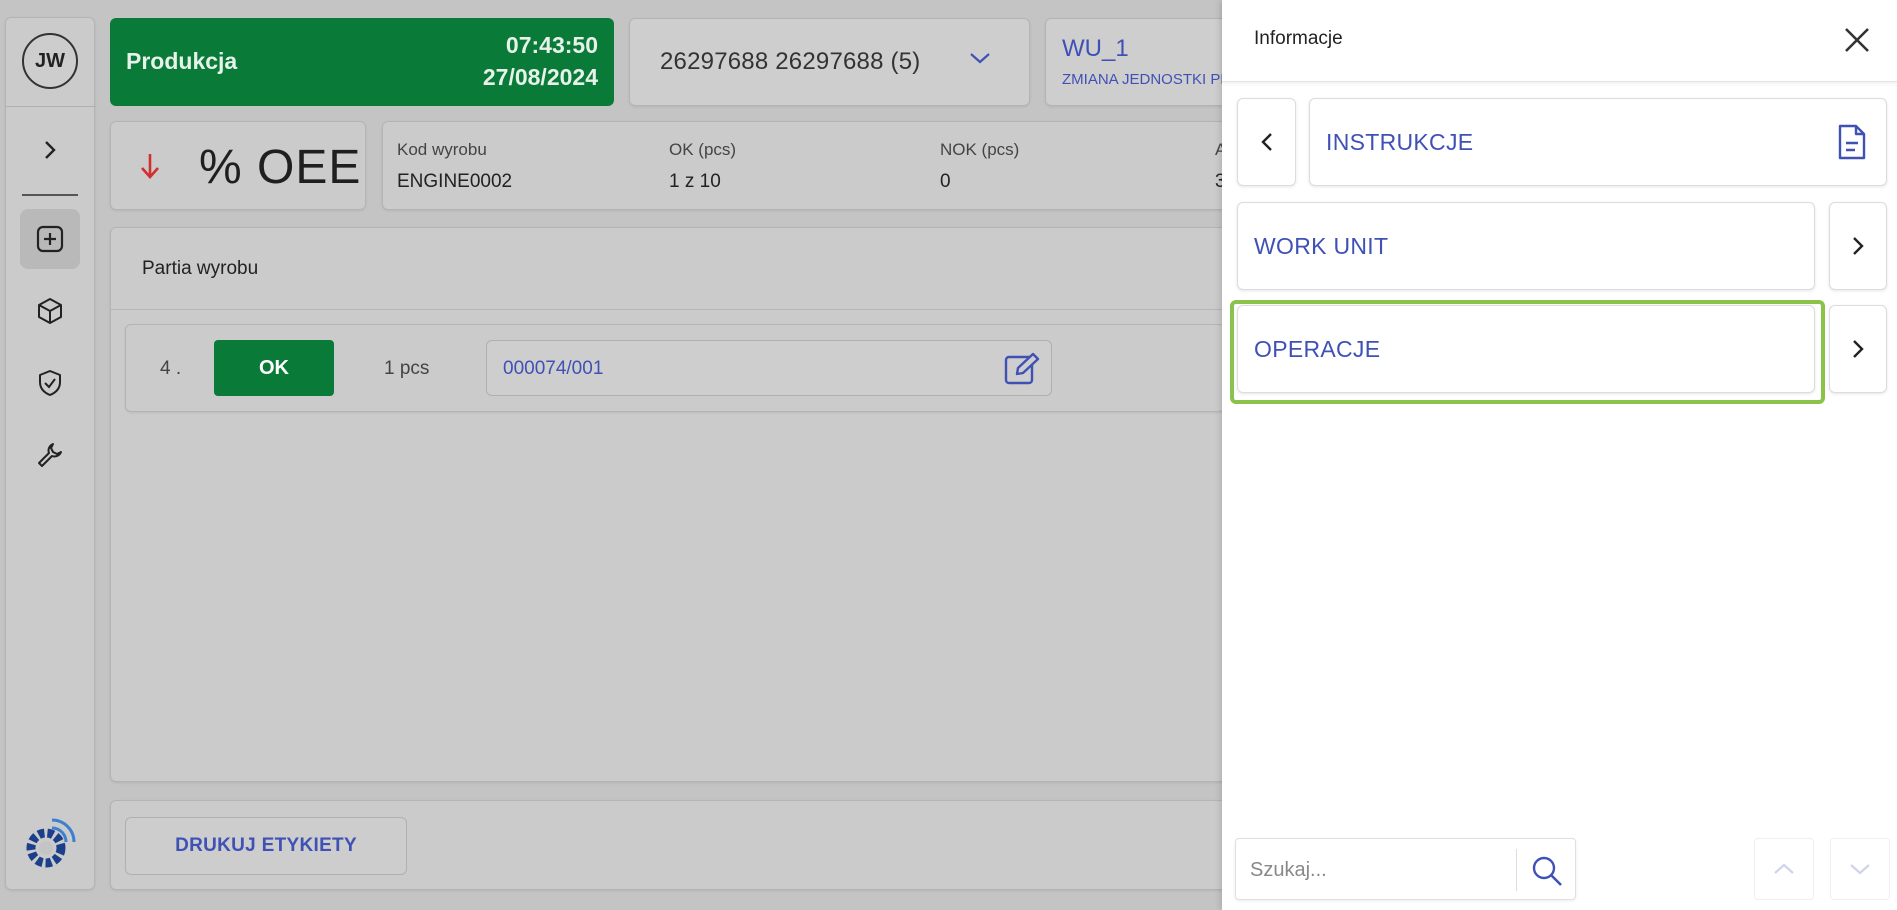 The height and width of the screenshot is (910, 1897). I want to click on cube-icon, so click(50, 311).